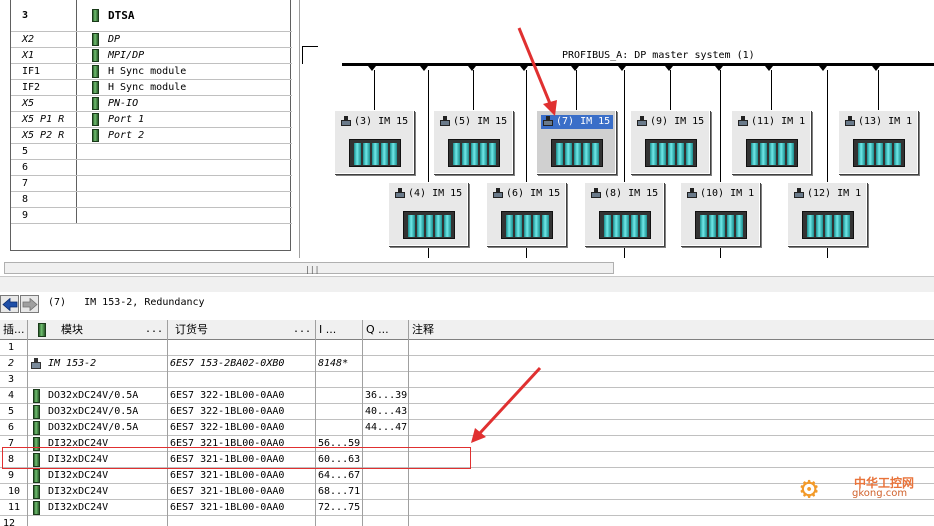 The width and height of the screenshot is (934, 526). What do you see at coordinates (809, 488) in the screenshot?
I see `gear-icon: ⚙` at bounding box center [809, 488].